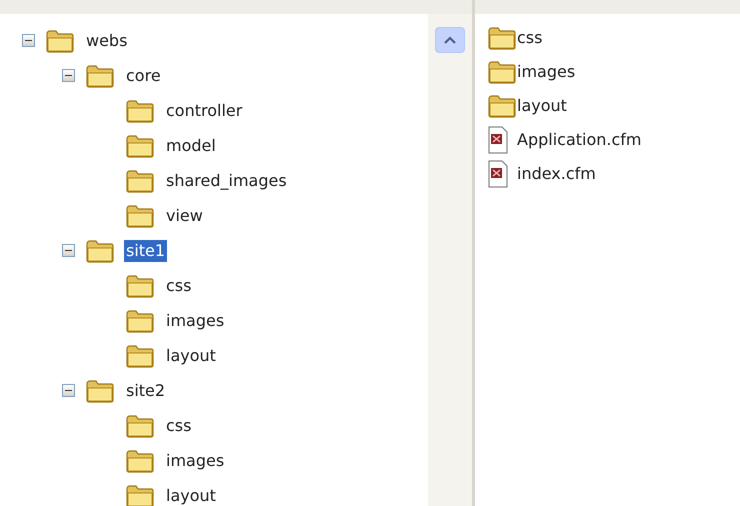 The image size is (740, 506). I want to click on chevron-up-icon, so click(450, 40).